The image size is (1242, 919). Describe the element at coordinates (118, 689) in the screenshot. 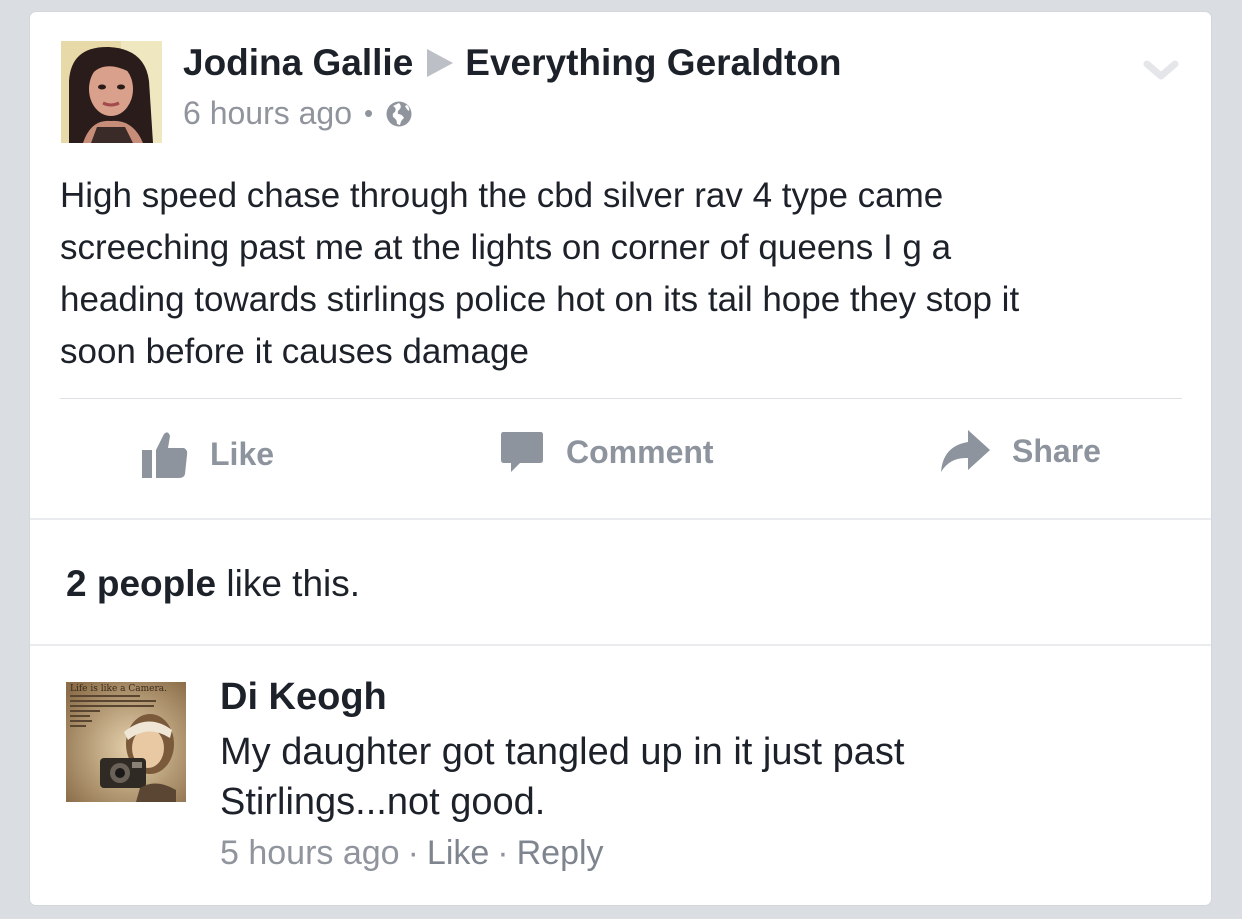

I see `avatar-caption-text: Life is like a Camera.` at that location.